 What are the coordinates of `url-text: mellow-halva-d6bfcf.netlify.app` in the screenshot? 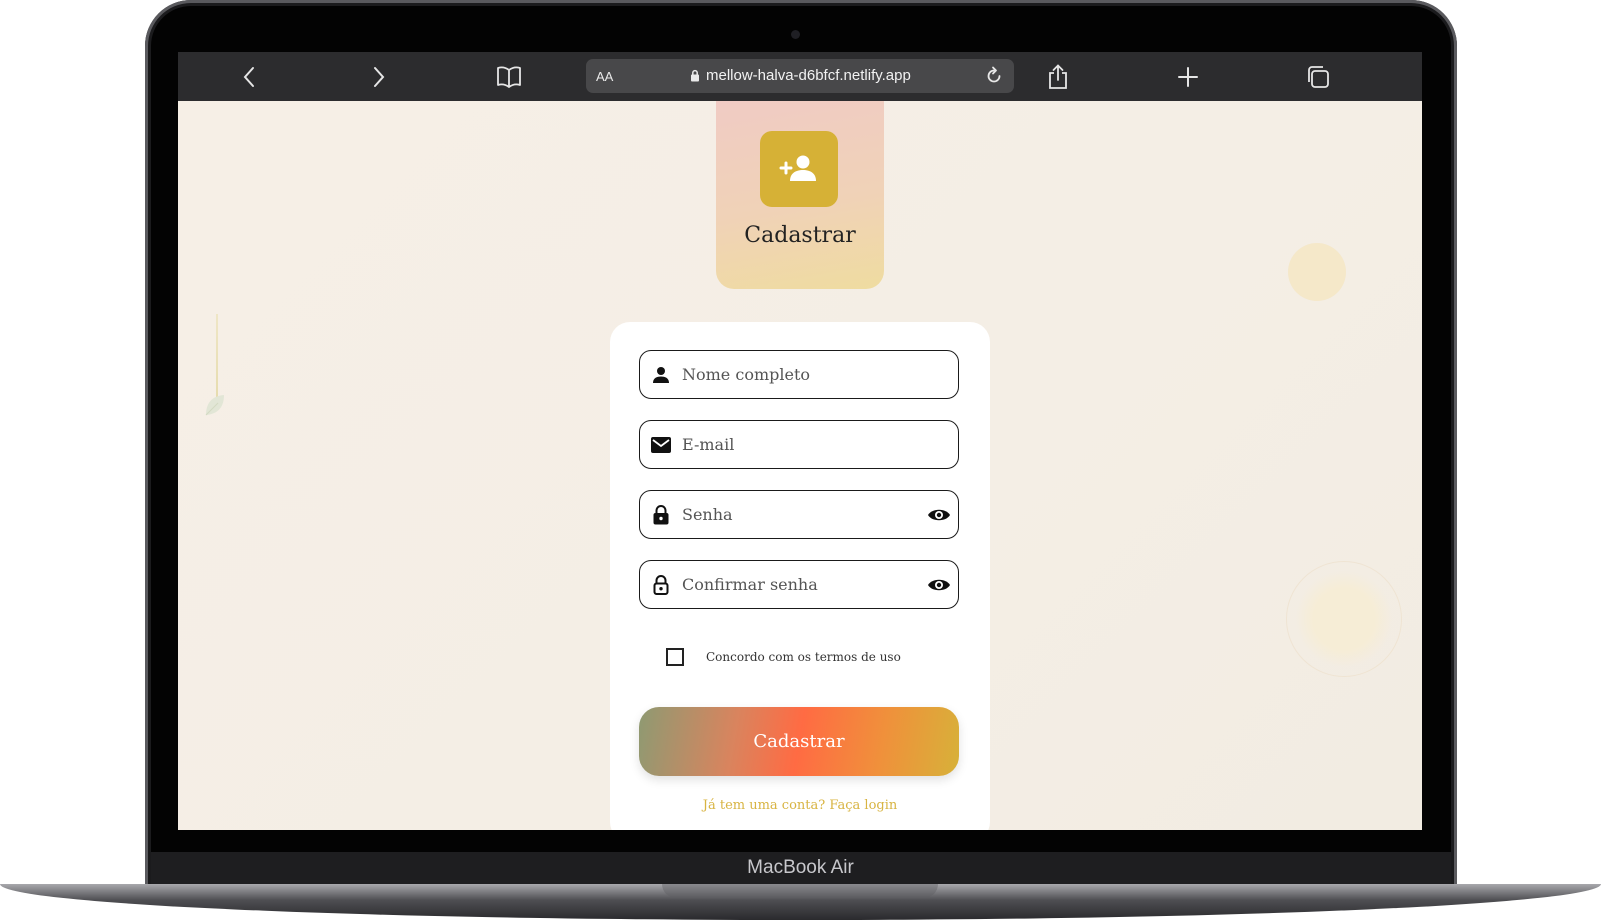 It's located at (808, 75).